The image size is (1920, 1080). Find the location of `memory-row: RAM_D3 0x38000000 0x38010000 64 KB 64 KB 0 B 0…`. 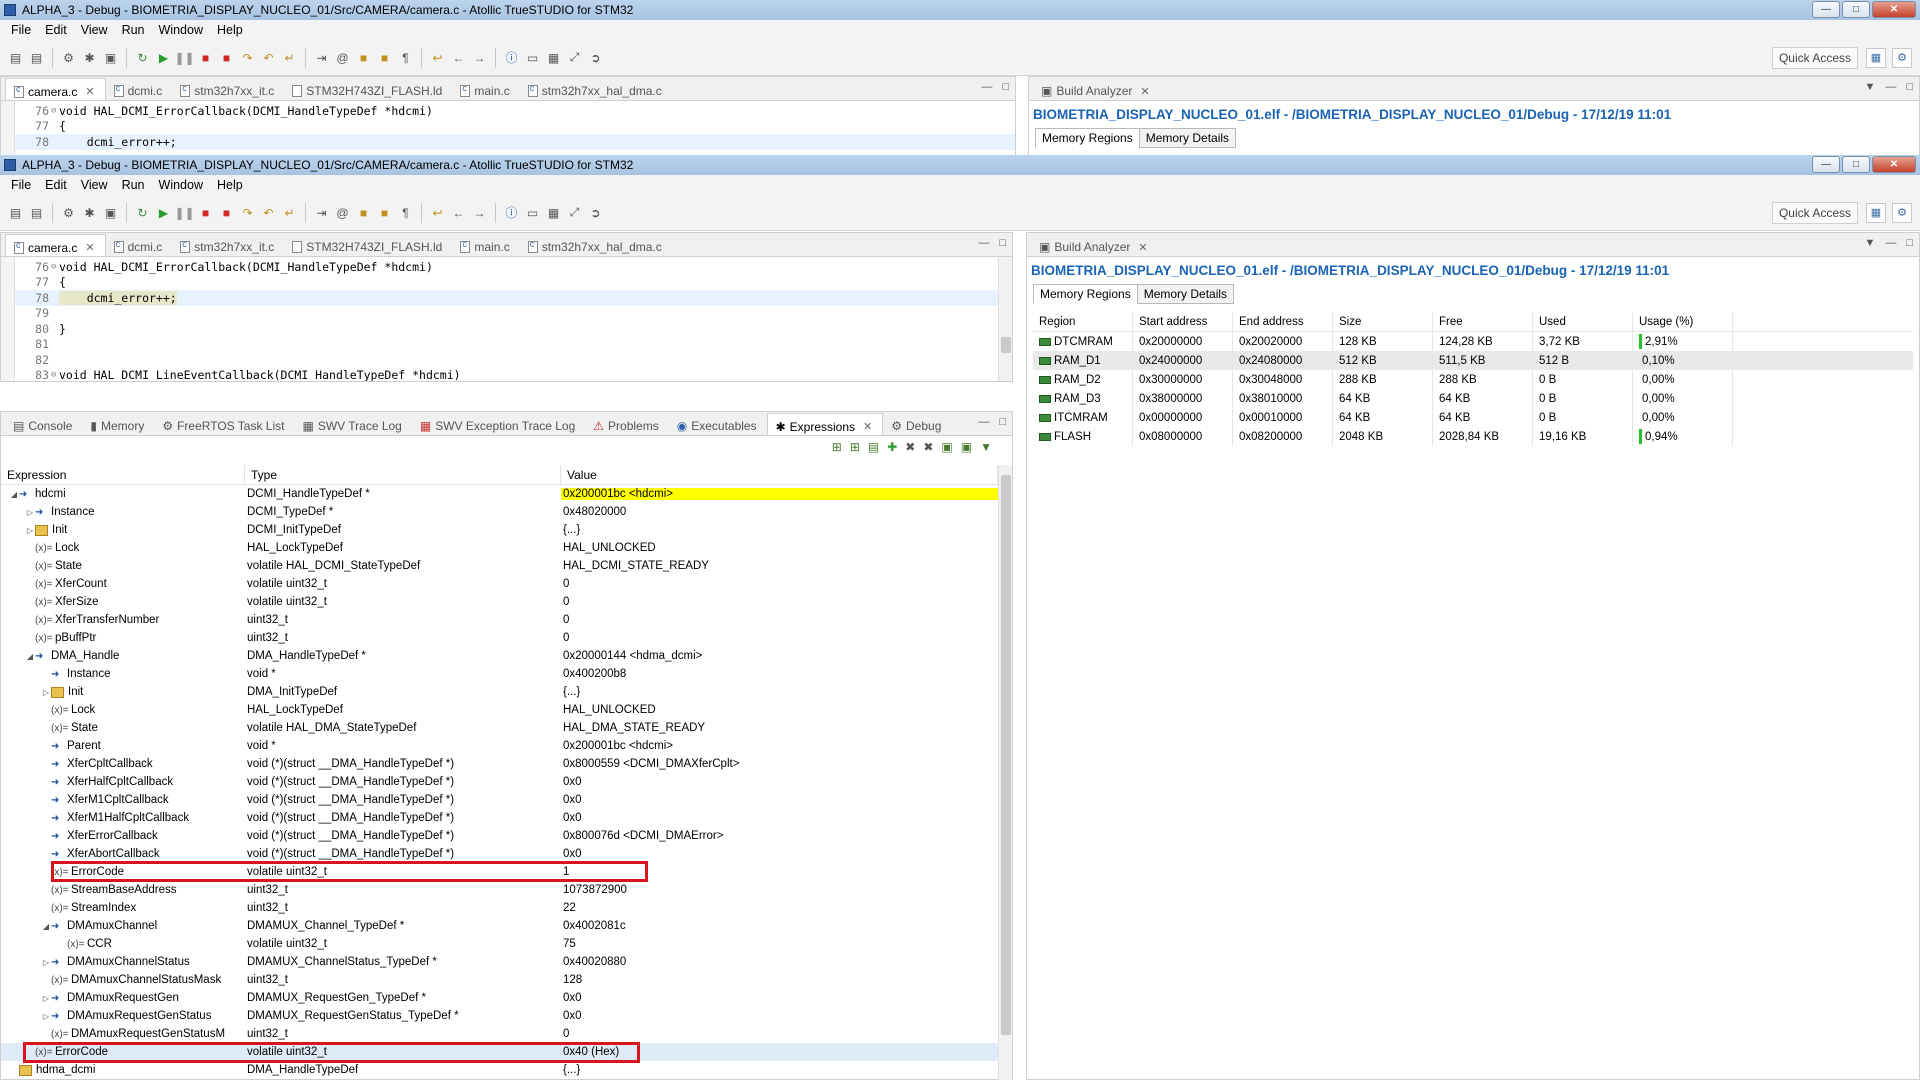

memory-row: RAM_D3 0x38000000 0x38010000 64 KB 64 KB 0 B 0… is located at coordinates (1473, 398).